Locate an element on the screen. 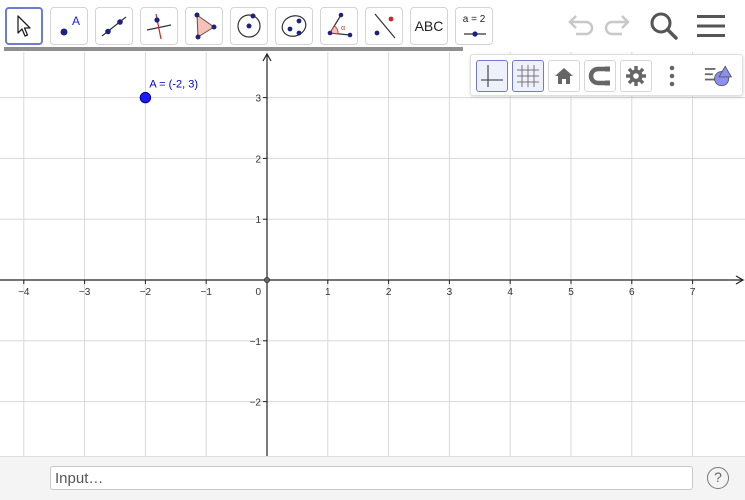 The width and height of the screenshot is (745, 500). magnet-icon is located at coordinates (599, 76).